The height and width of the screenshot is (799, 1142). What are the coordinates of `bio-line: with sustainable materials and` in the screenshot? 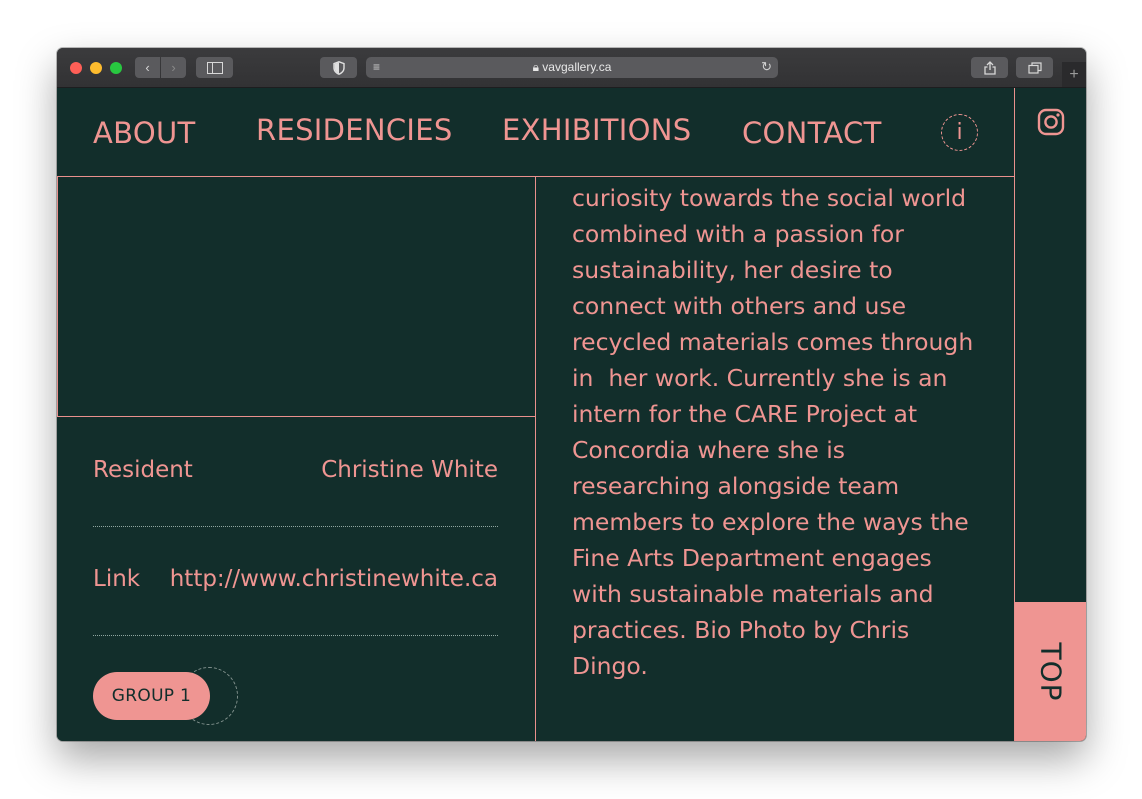 It's located at (753, 594).